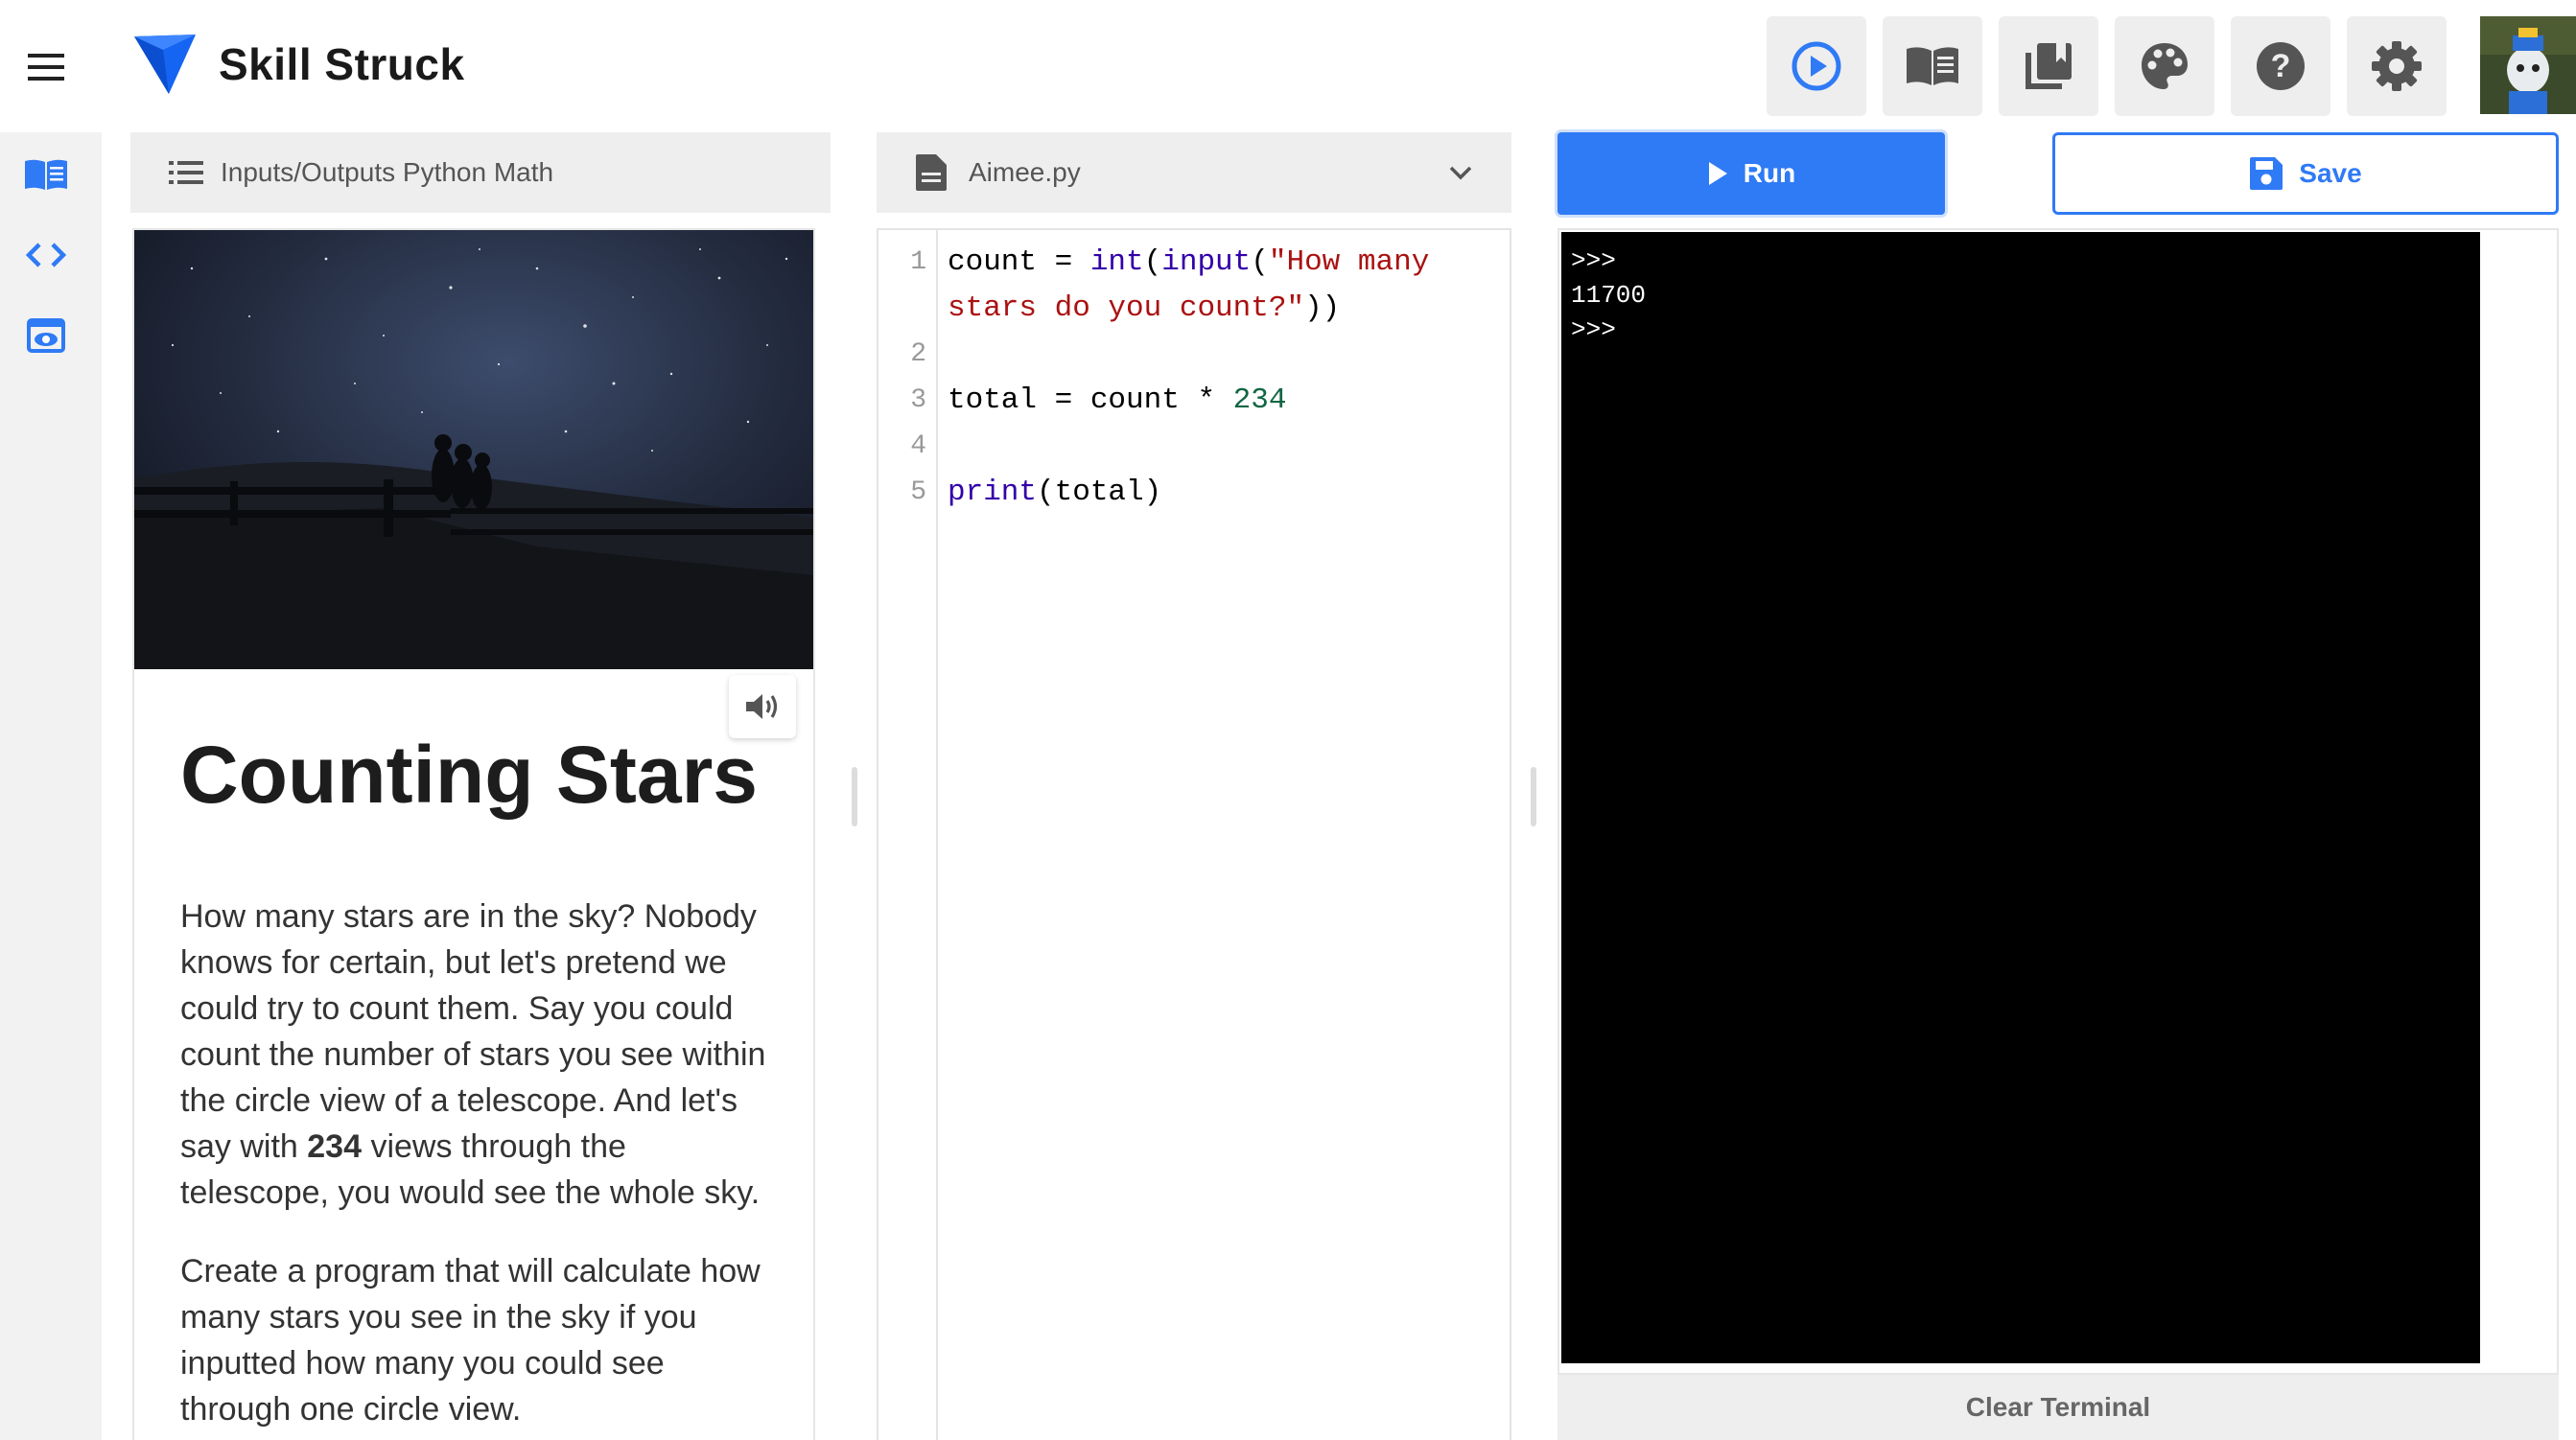  Describe the element at coordinates (1717, 173) in the screenshot. I see `play-icon` at that location.